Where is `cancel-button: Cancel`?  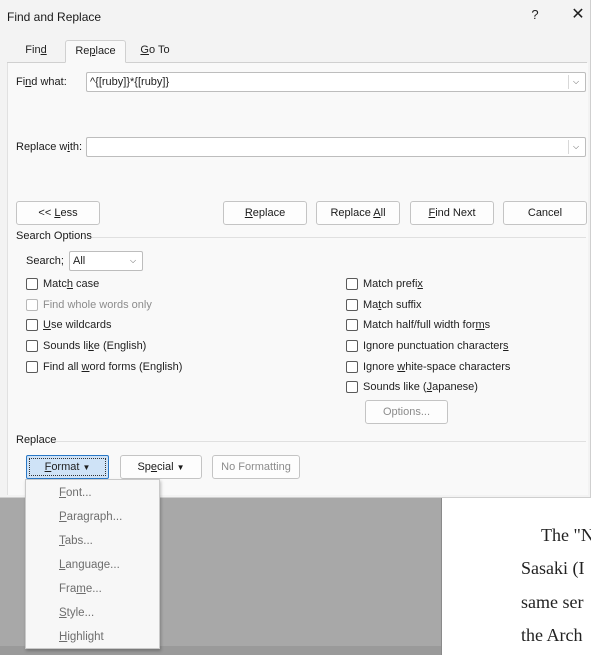 cancel-button: Cancel is located at coordinates (545, 213).